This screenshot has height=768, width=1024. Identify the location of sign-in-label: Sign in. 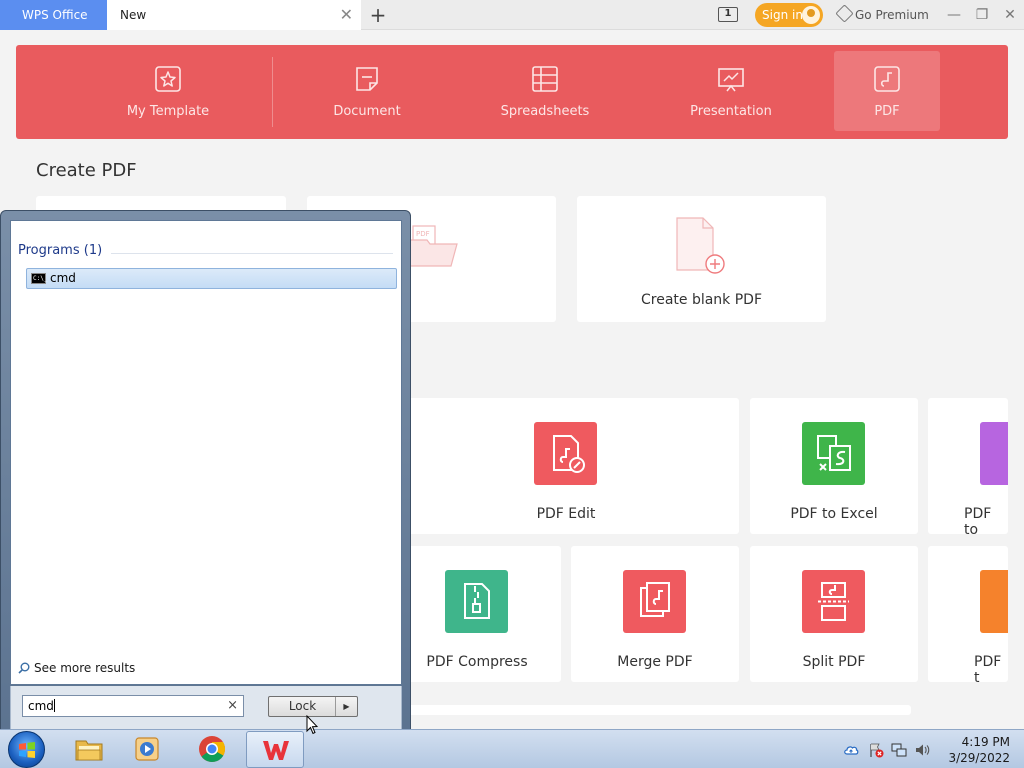
(782, 15).